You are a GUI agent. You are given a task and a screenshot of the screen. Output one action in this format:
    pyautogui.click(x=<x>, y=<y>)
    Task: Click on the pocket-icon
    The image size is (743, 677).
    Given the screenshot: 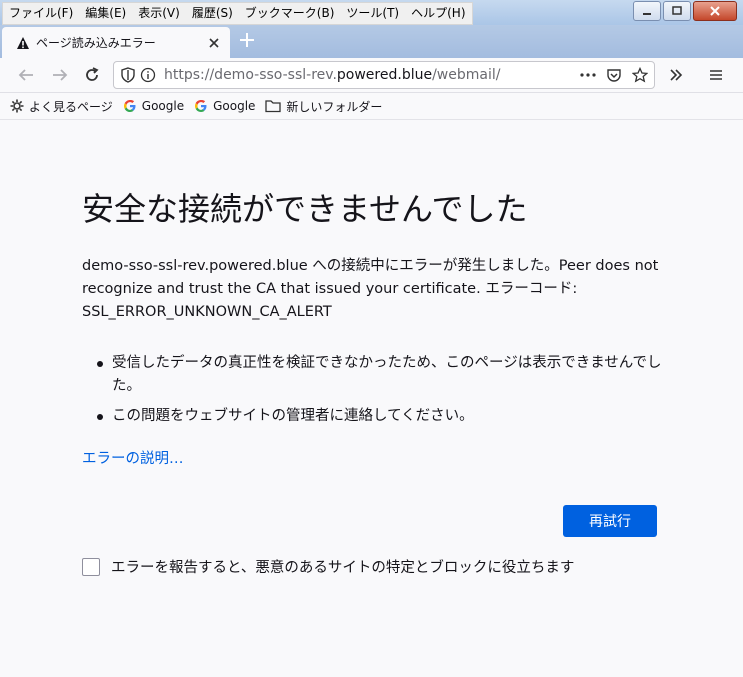 What is the action you would take?
    pyautogui.click(x=614, y=75)
    